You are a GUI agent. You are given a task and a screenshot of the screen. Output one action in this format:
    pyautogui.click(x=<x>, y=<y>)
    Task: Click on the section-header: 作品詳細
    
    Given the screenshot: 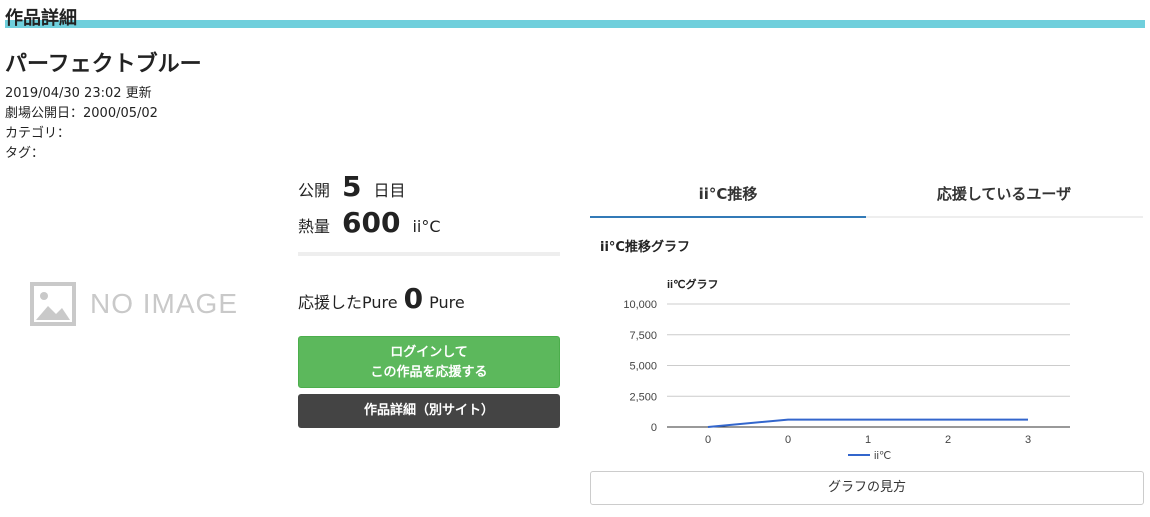 What is the action you would take?
    pyautogui.click(x=572, y=15)
    